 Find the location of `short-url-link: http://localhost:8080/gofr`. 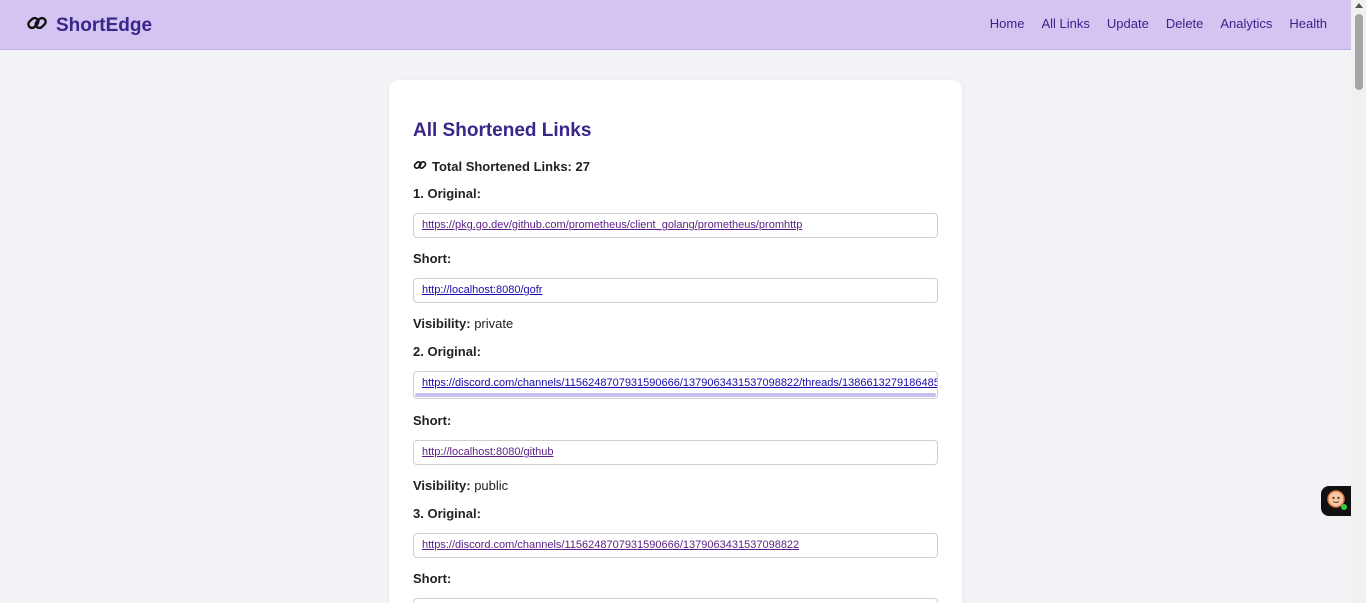

short-url-link: http://localhost:8080/gofr is located at coordinates (482, 290).